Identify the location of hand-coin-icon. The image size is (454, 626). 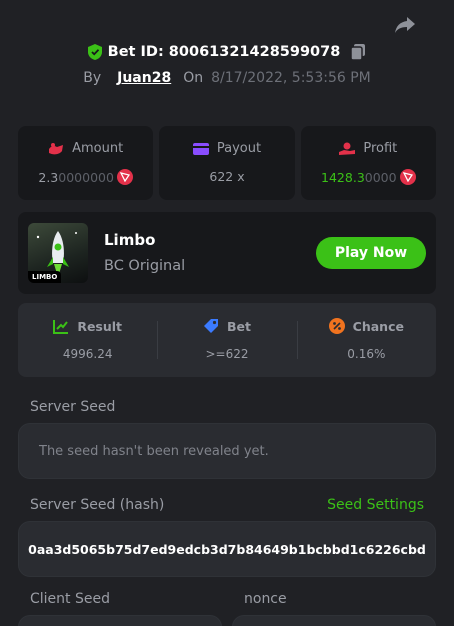
(347, 148).